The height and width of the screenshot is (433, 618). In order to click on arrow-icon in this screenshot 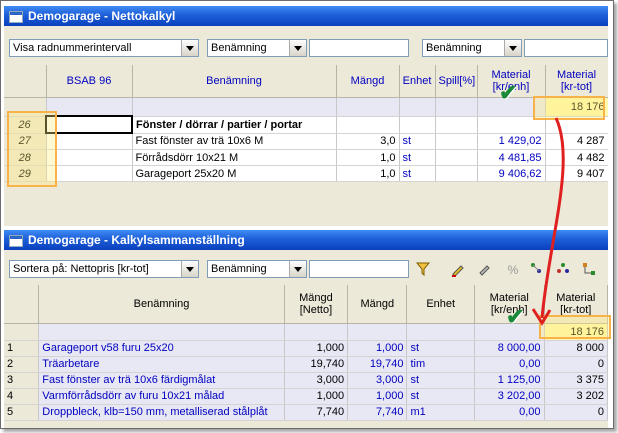, I will do `click(548, 221)`.